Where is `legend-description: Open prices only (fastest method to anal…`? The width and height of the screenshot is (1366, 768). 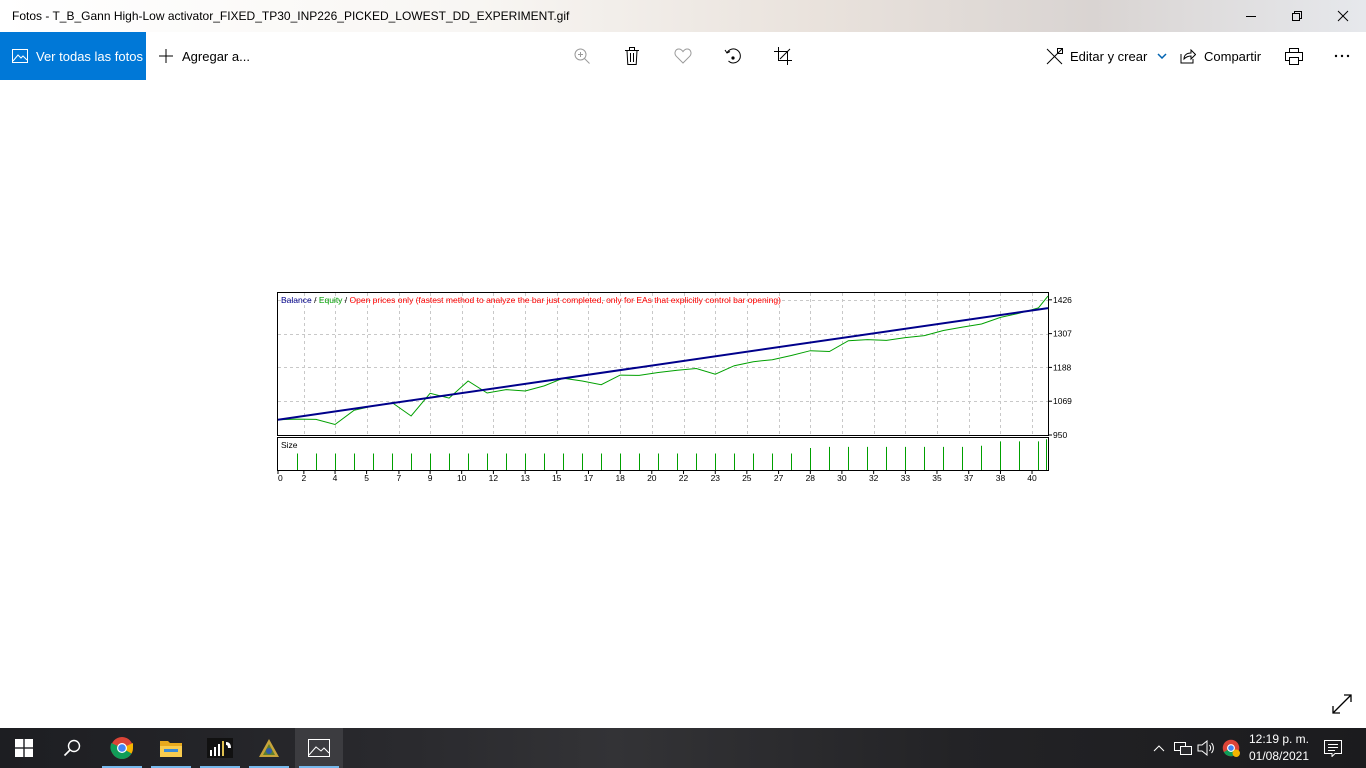 legend-description: Open prices only (fastest method to anal… is located at coordinates (566, 300).